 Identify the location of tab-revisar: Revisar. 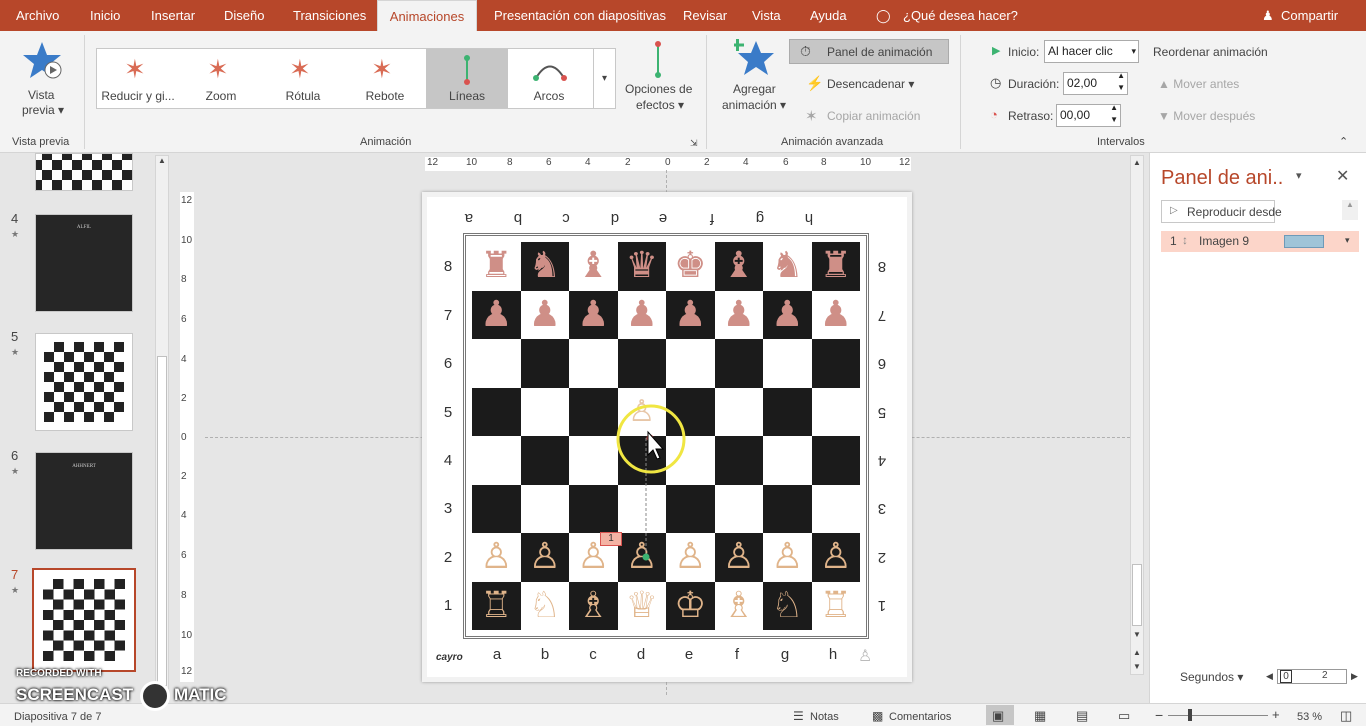
(705, 15).